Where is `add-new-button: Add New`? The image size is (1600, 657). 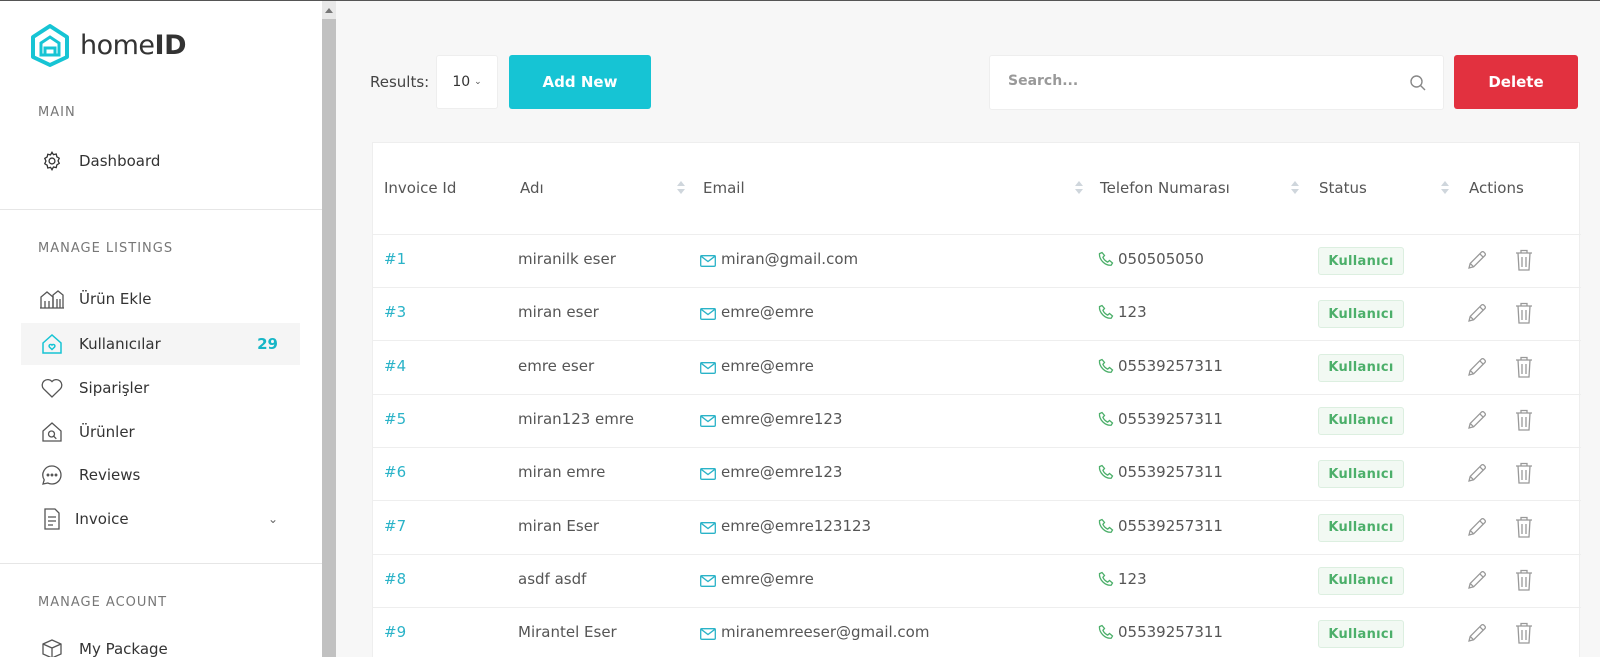
add-new-button: Add New is located at coordinates (580, 82).